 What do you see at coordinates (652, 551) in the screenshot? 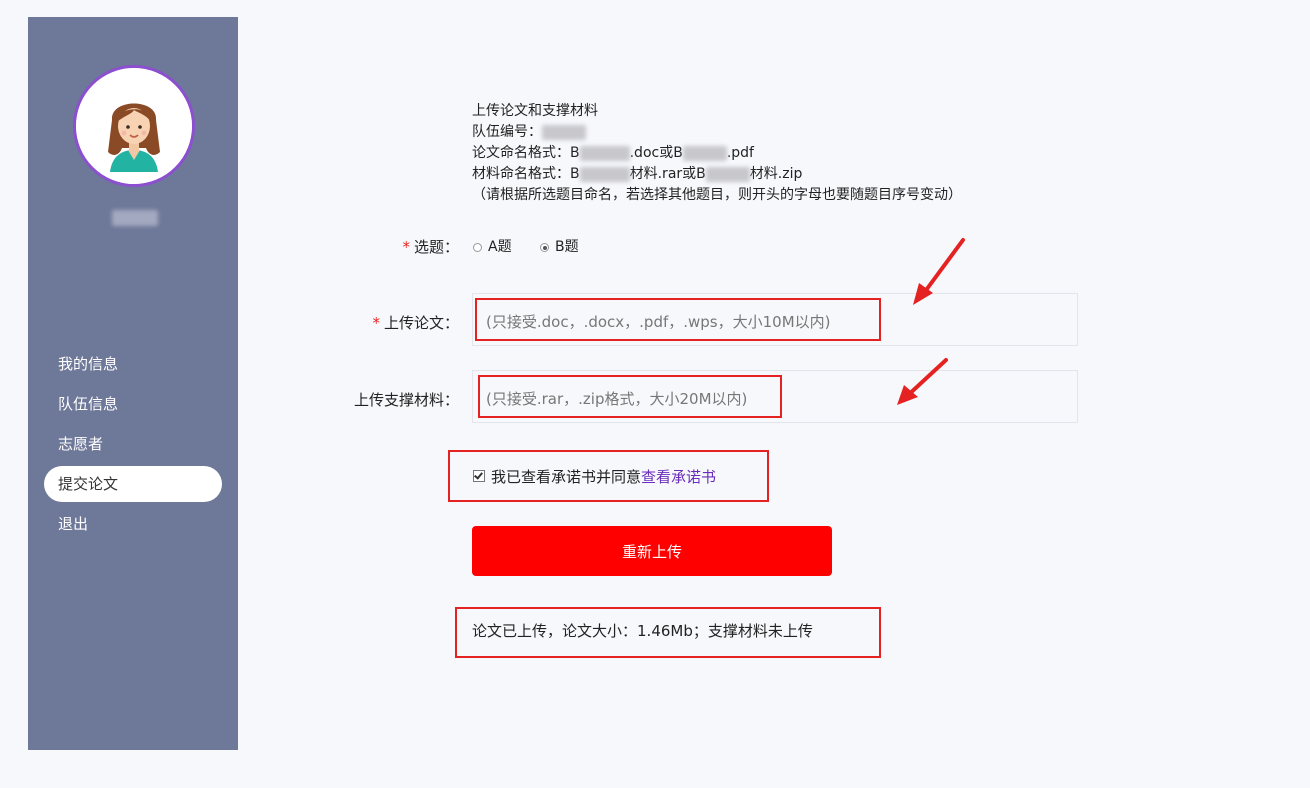
I see `reupload-button: 重新上传` at bounding box center [652, 551].